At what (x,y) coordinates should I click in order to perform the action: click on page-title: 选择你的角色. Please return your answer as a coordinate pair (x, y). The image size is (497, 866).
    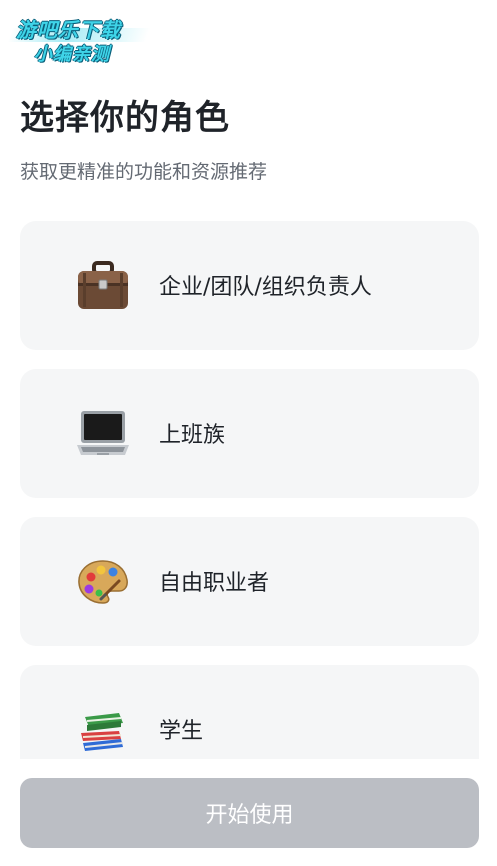
    Looking at the image, I should click on (125, 118).